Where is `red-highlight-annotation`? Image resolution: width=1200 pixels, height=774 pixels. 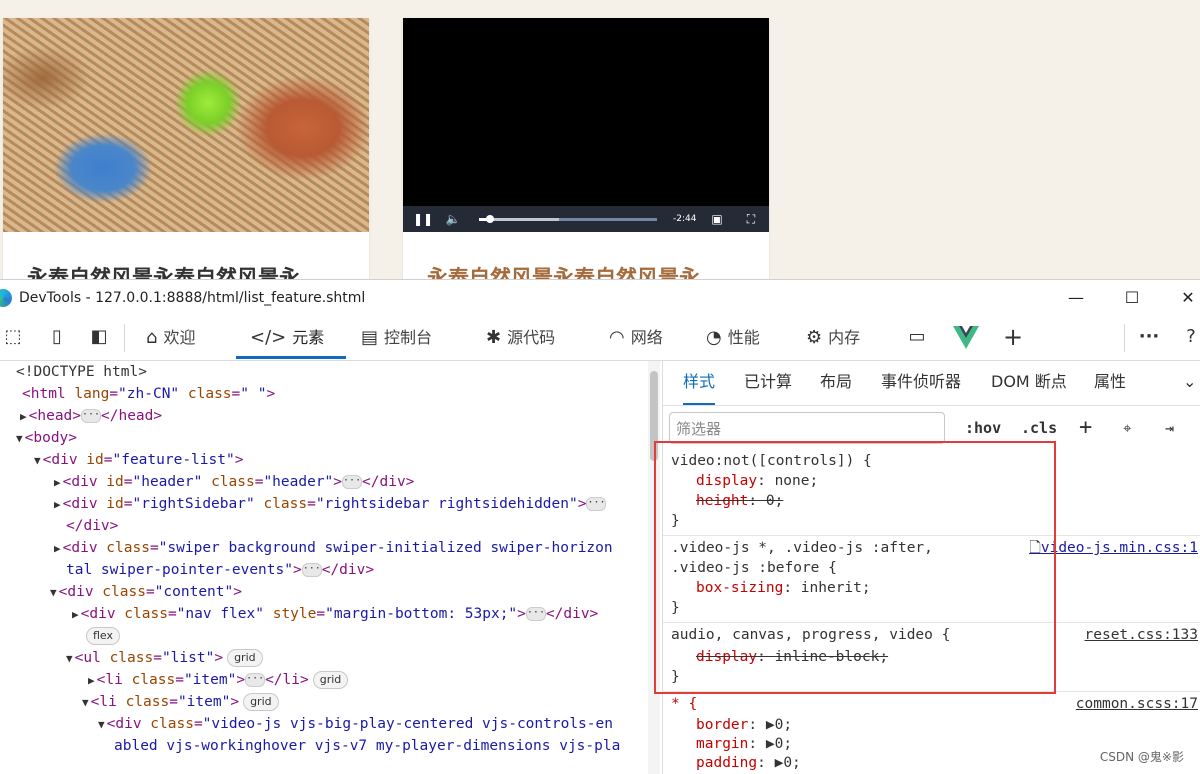
red-highlight-annotation is located at coordinates (855, 567).